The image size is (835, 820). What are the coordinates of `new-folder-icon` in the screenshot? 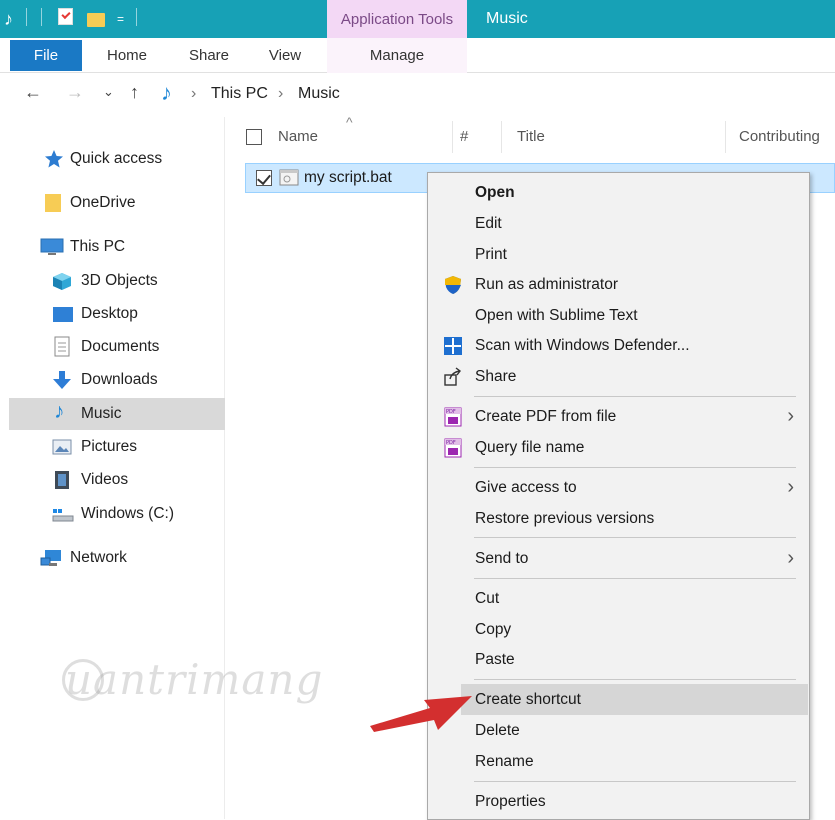 It's located at (96, 20).